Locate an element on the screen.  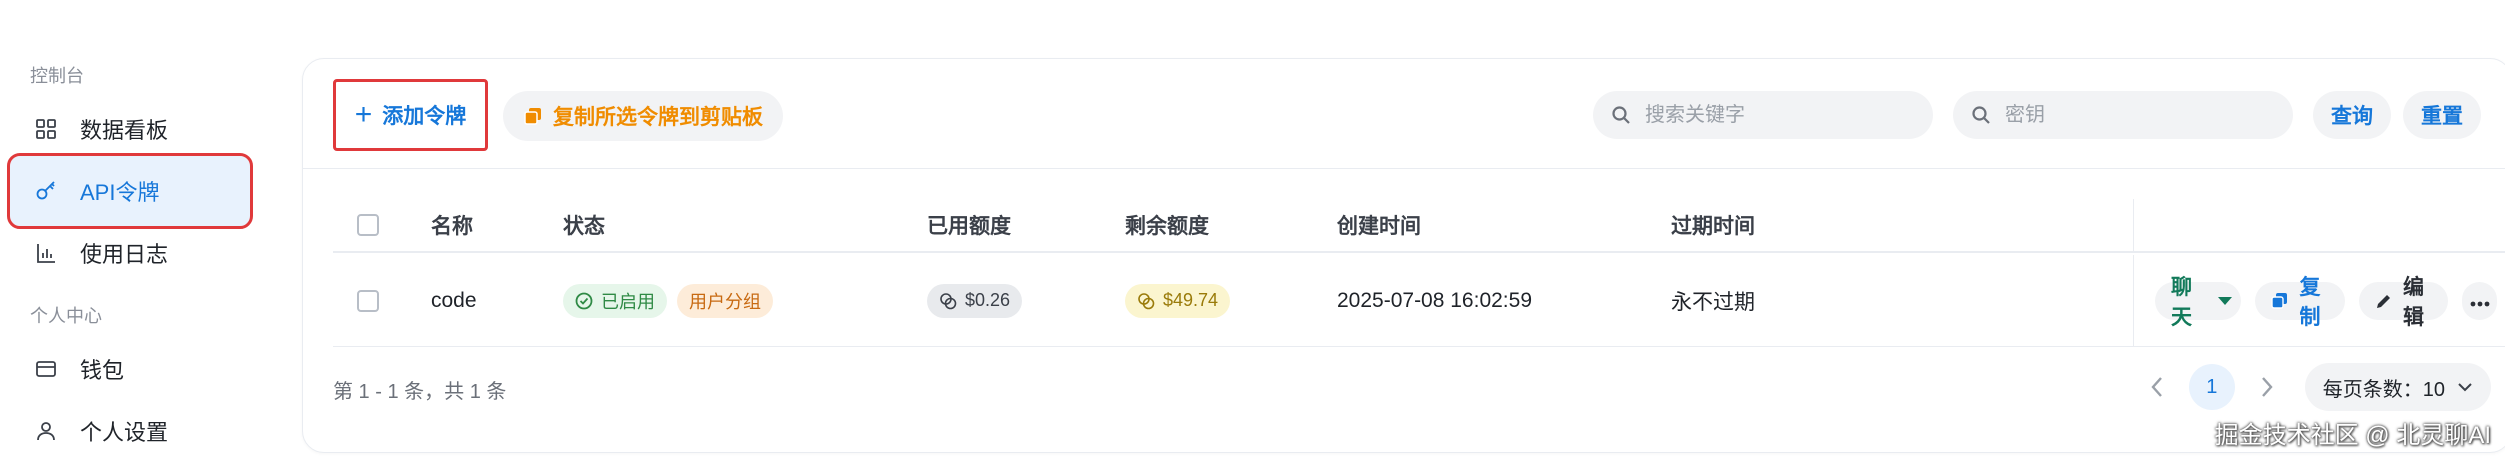
page-number-current: 1 is located at coordinates (2211, 387).